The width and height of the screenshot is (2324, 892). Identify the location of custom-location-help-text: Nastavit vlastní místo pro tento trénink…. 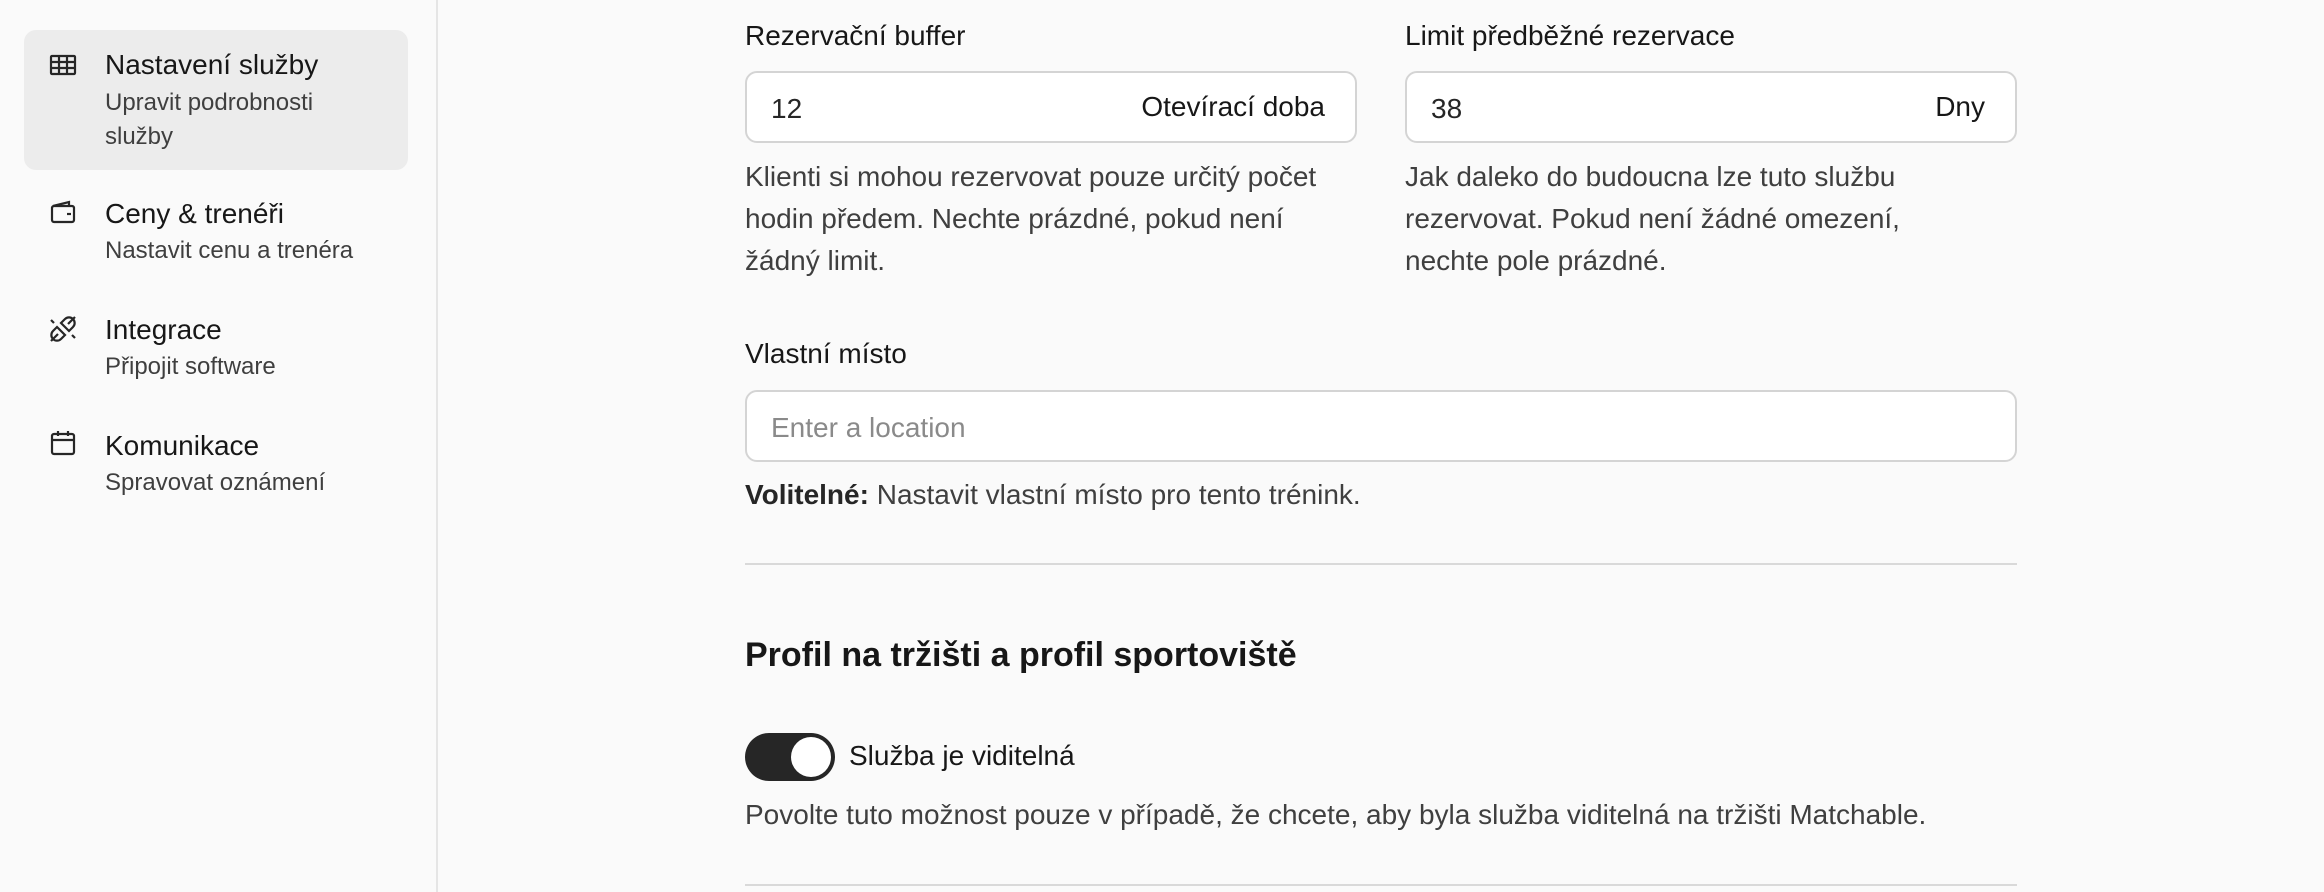
(1114, 494).